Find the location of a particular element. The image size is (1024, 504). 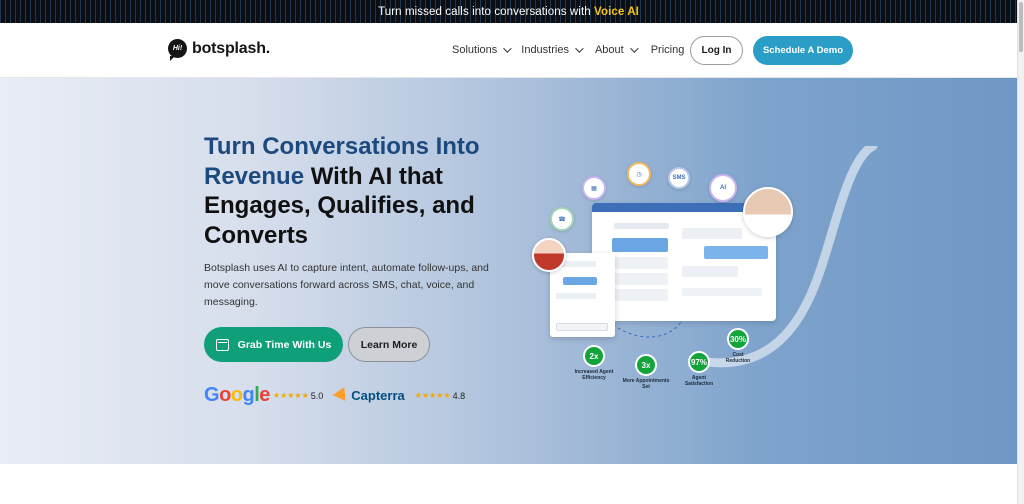

nav-label-solutions: Solutions is located at coordinates (475, 50).